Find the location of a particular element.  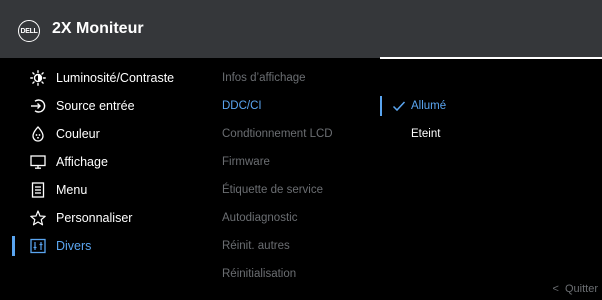

monitor-title: 2X Moniteur is located at coordinates (98, 28).